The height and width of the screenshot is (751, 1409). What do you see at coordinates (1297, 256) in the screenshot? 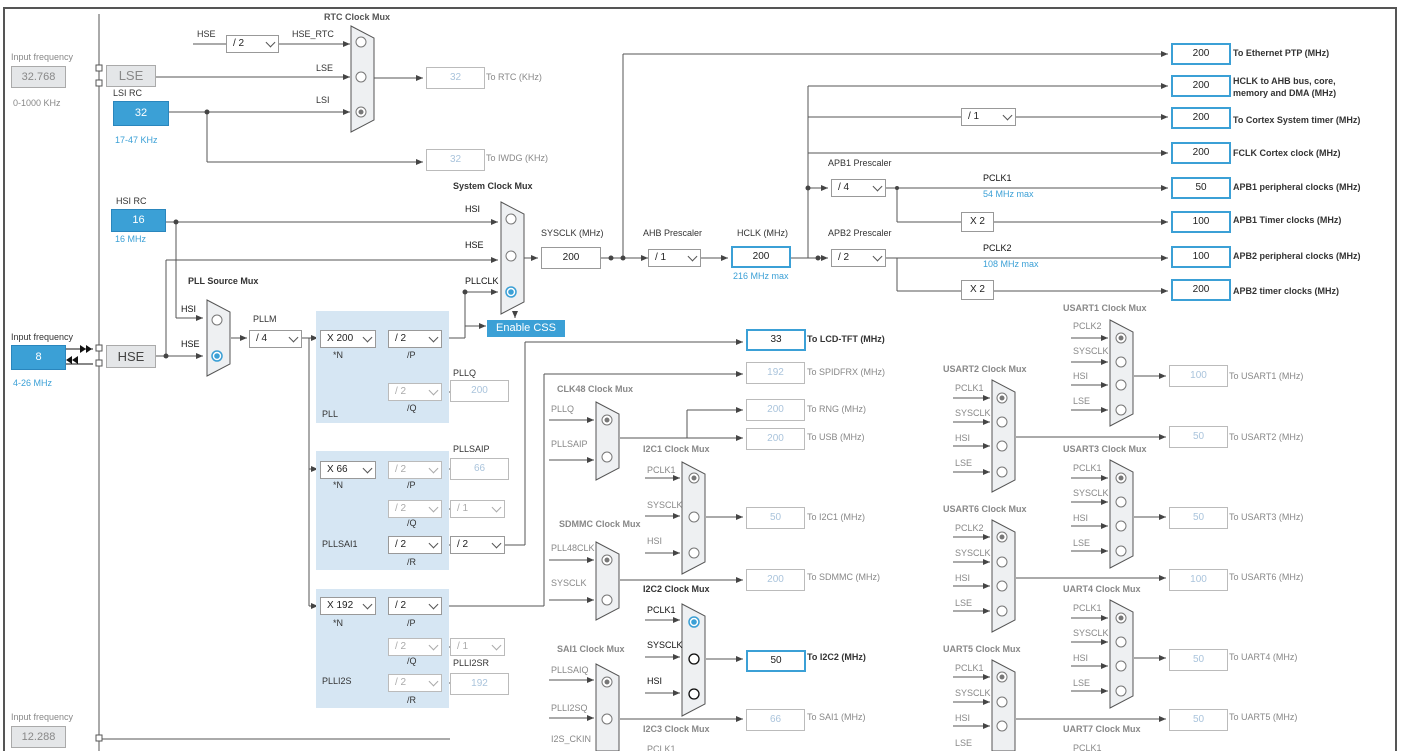
I see `apb2-peripheral-label: APB2 peripheral clocks (MHz)` at bounding box center [1297, 256].